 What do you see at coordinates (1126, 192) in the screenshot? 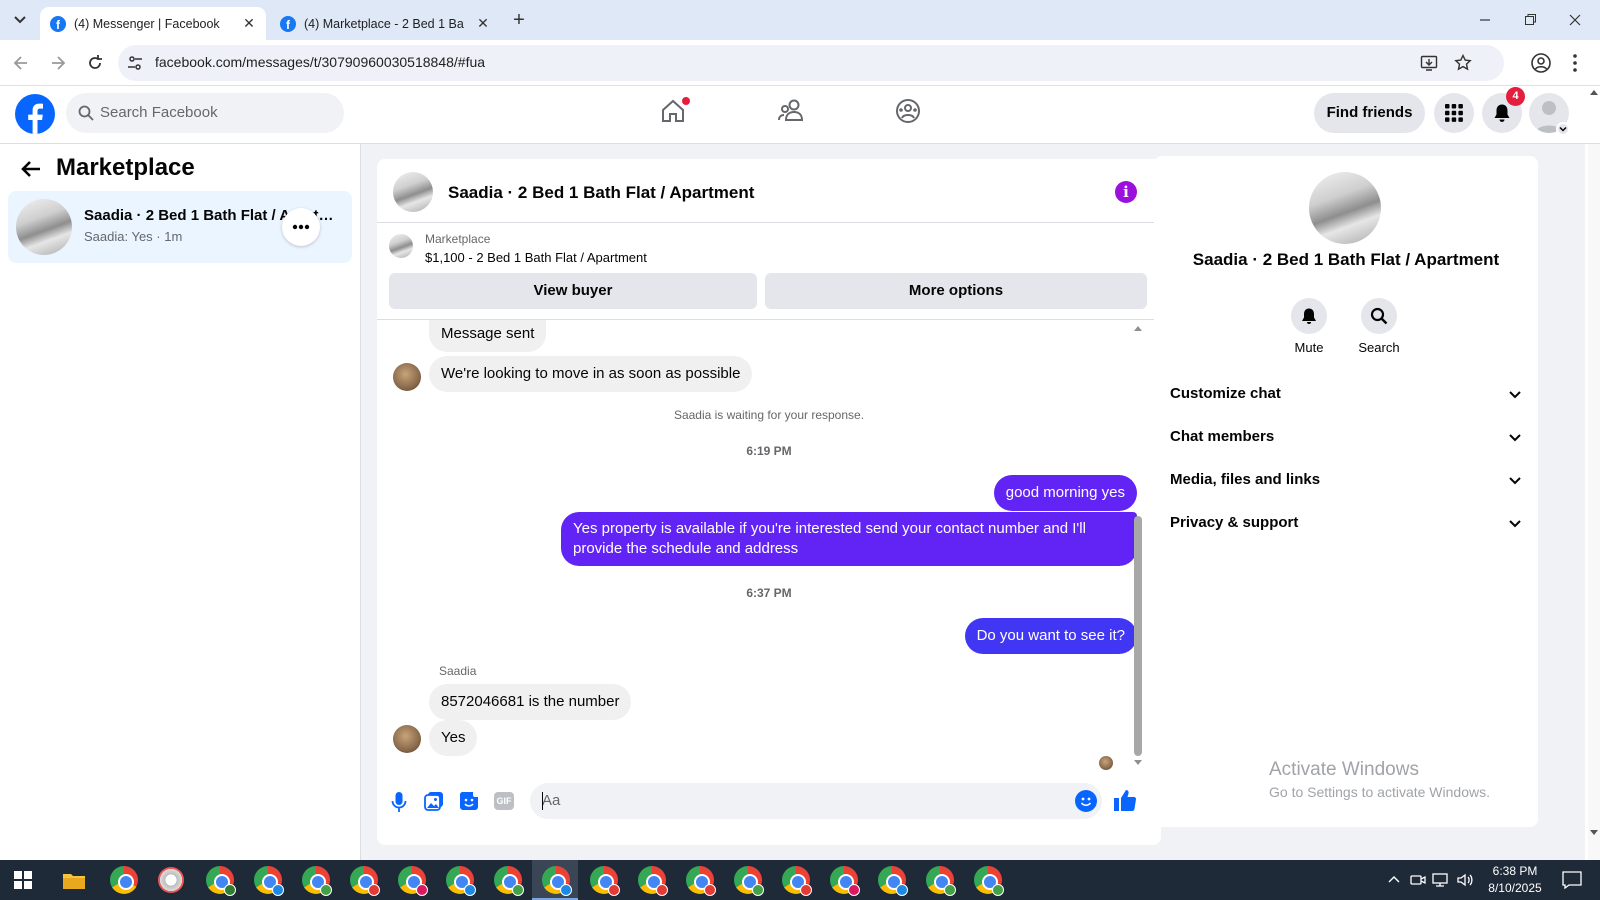
I see `info-icon: i` at bounding box center [1126, 192].